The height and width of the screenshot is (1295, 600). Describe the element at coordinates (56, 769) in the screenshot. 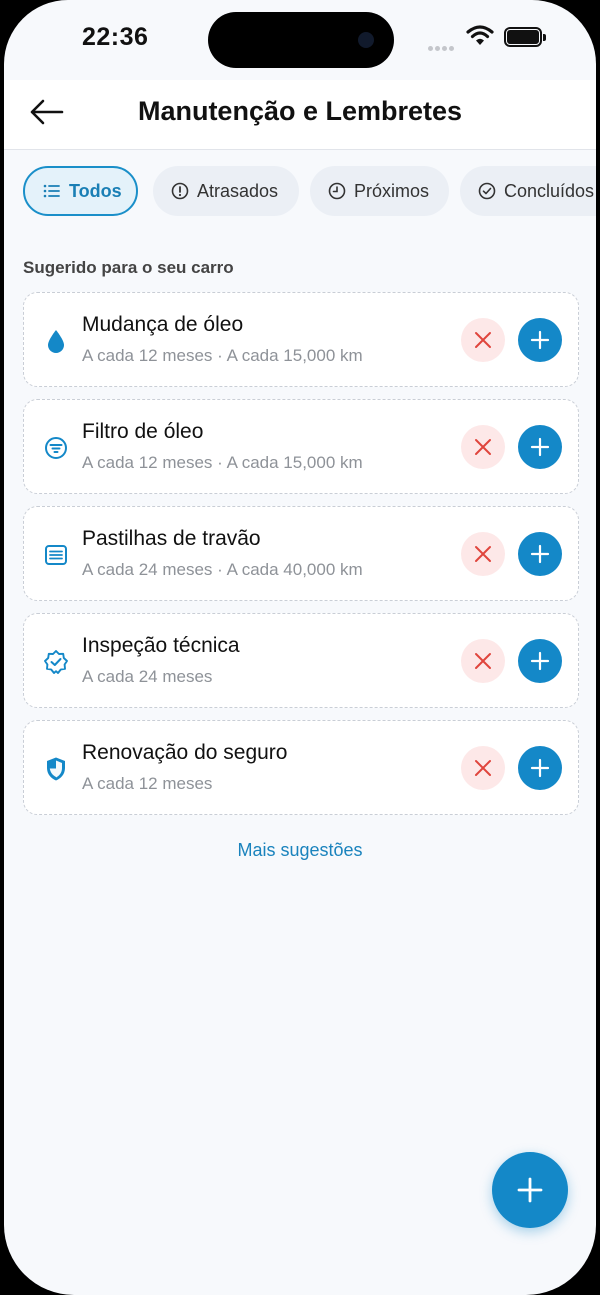

I see `shield-icon` at that location.